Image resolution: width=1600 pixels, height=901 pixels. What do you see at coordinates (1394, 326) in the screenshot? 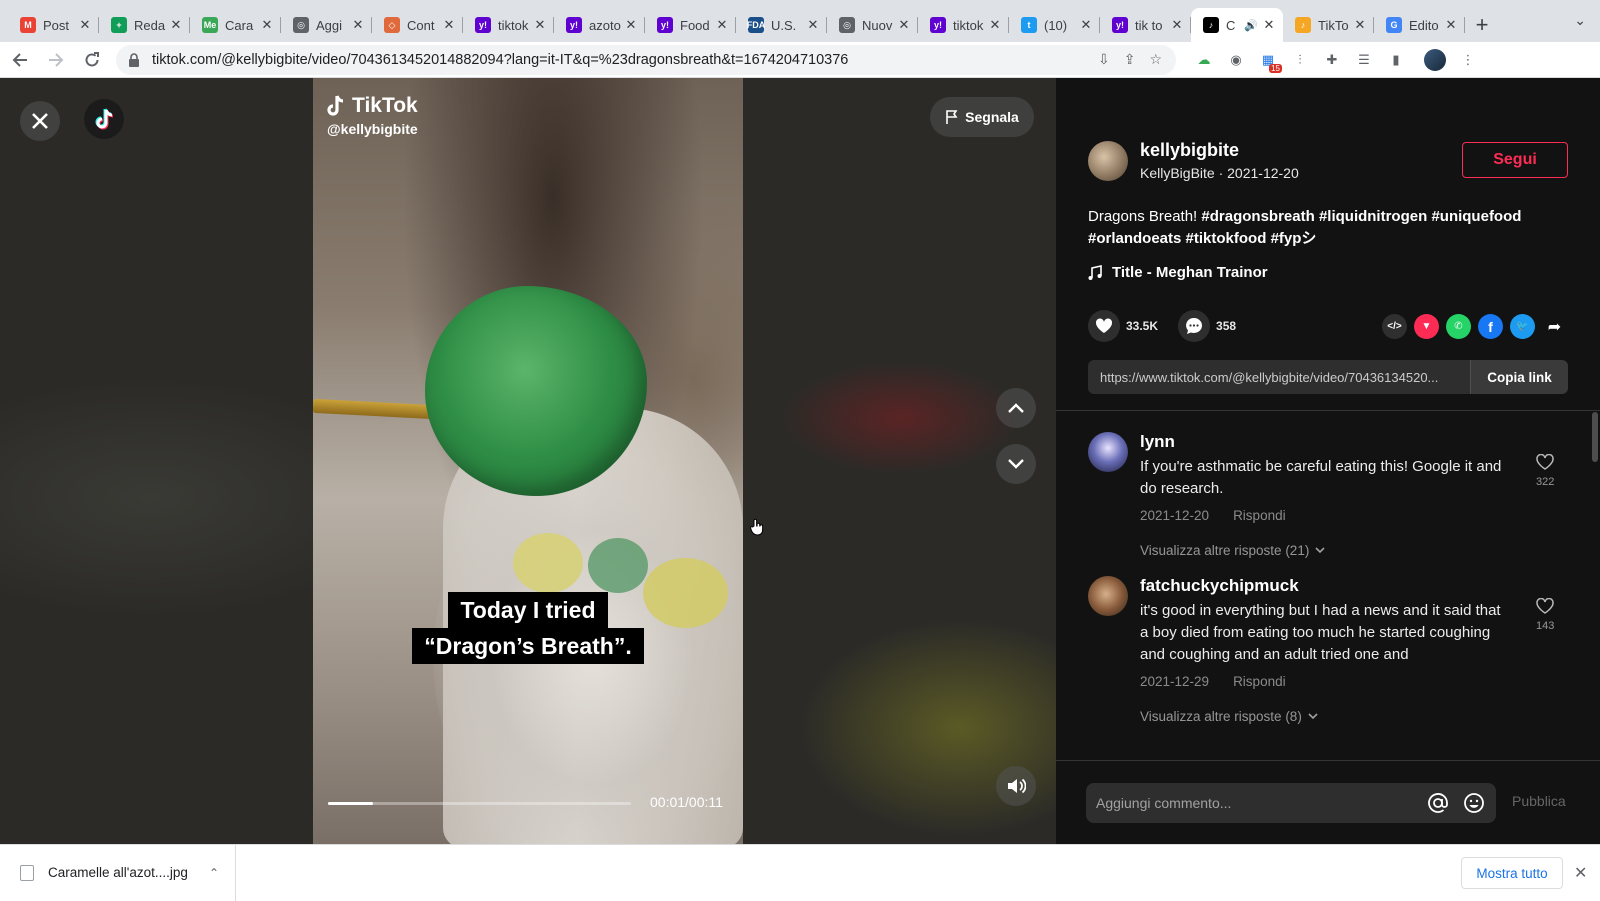
I see `embed-code-icon: </>` at bounding box center [1394, 326].